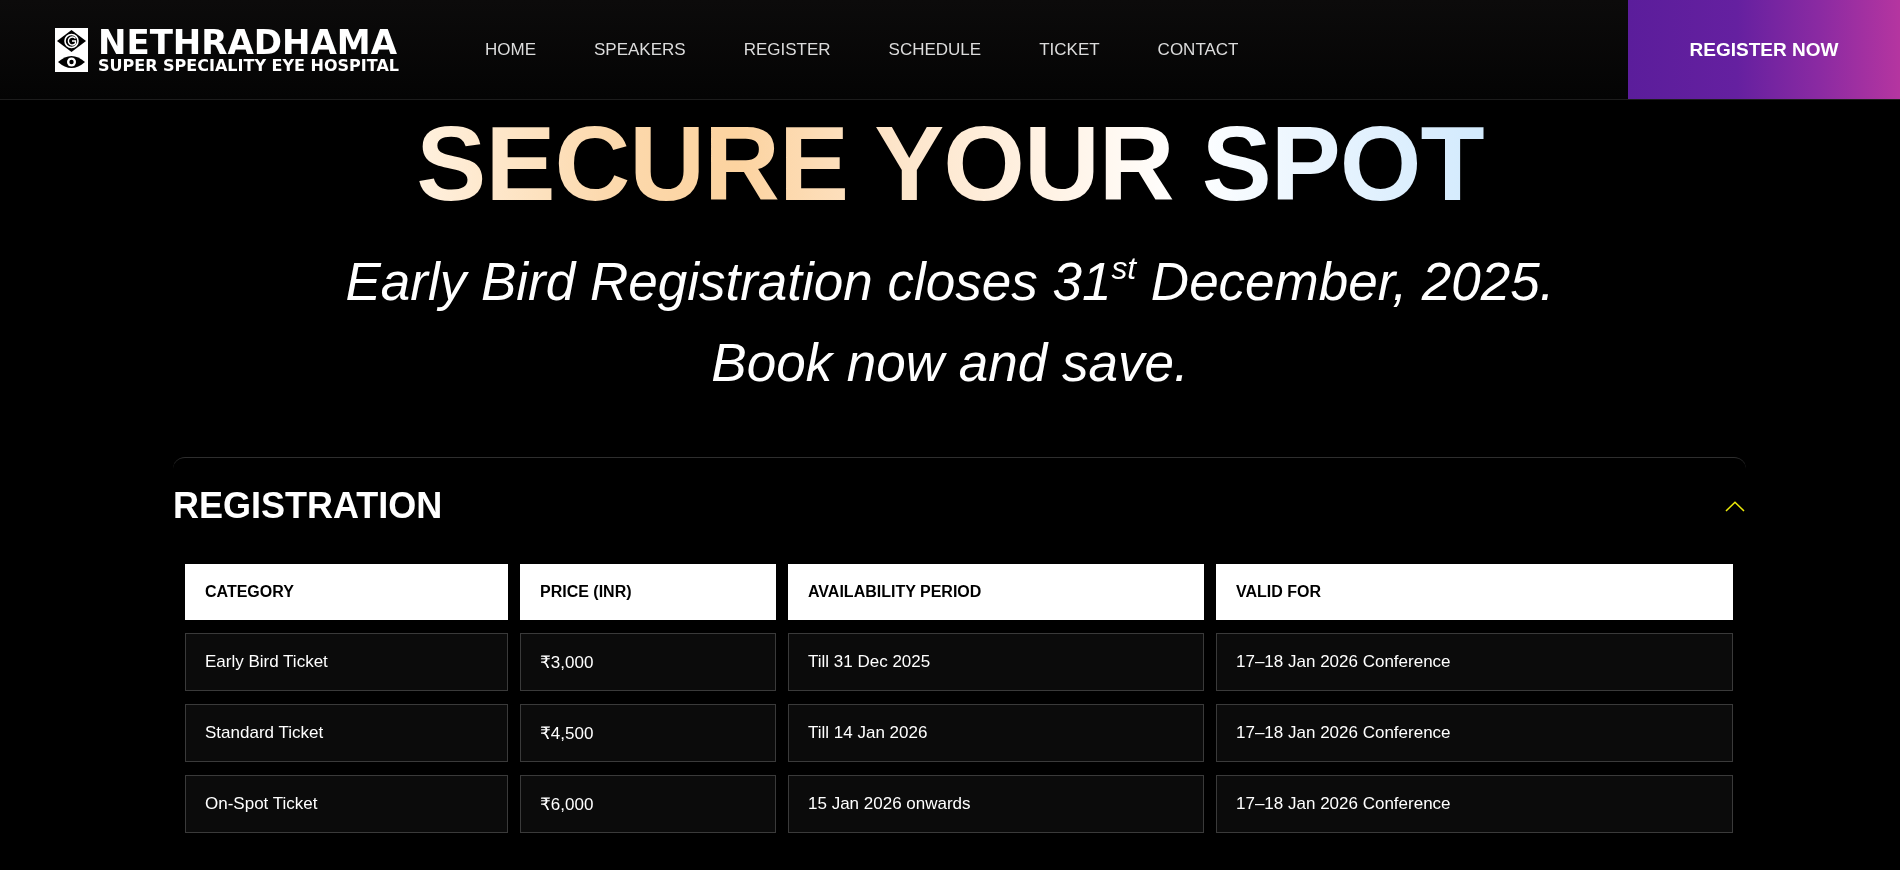 This screenshot has width=1900, height=870. I want to click on nav-link: HOME, so click(510, 49).